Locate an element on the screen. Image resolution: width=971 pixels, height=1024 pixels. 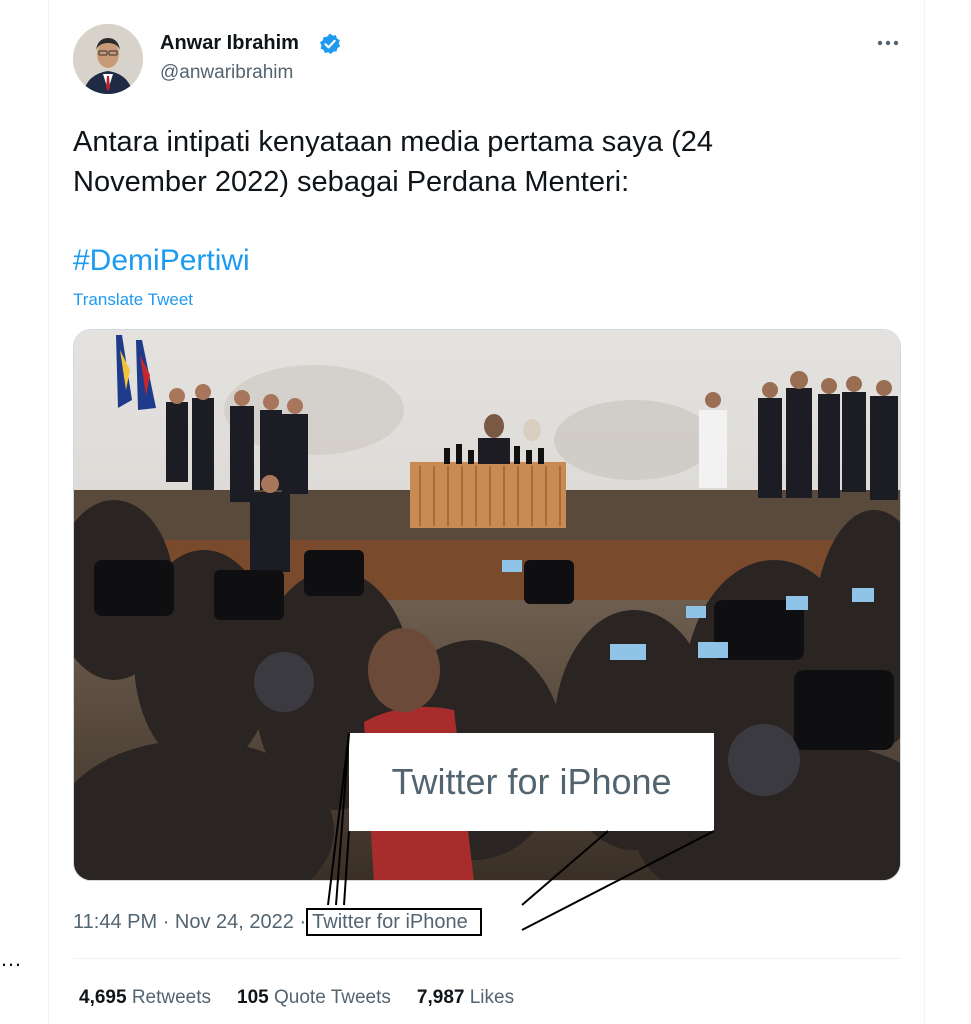
hashtag-link: #DemiPertiwi is located at coordinates (161, 261).